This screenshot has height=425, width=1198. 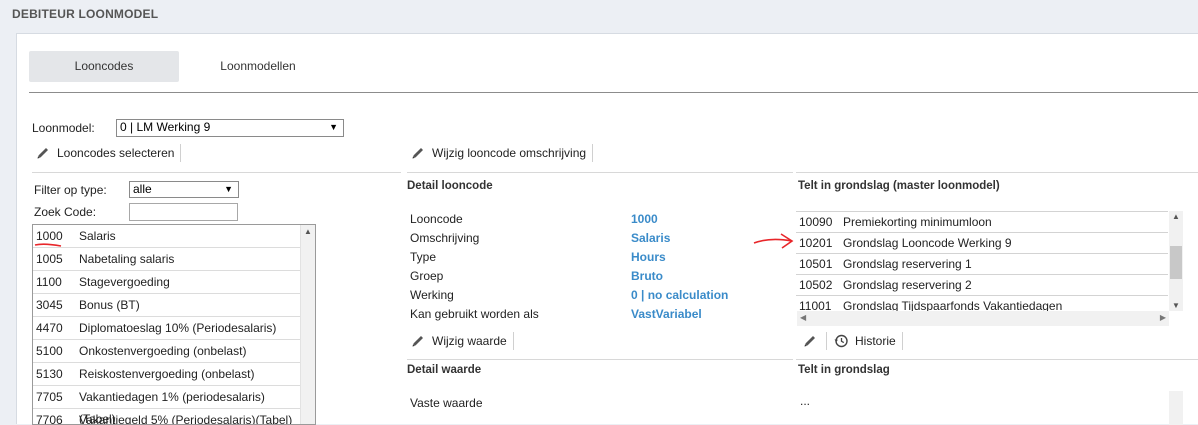 What do you see at coordinates (773, 241) in the screenshot?
I see `annotation-arrow` at bounding box center [773, 241].